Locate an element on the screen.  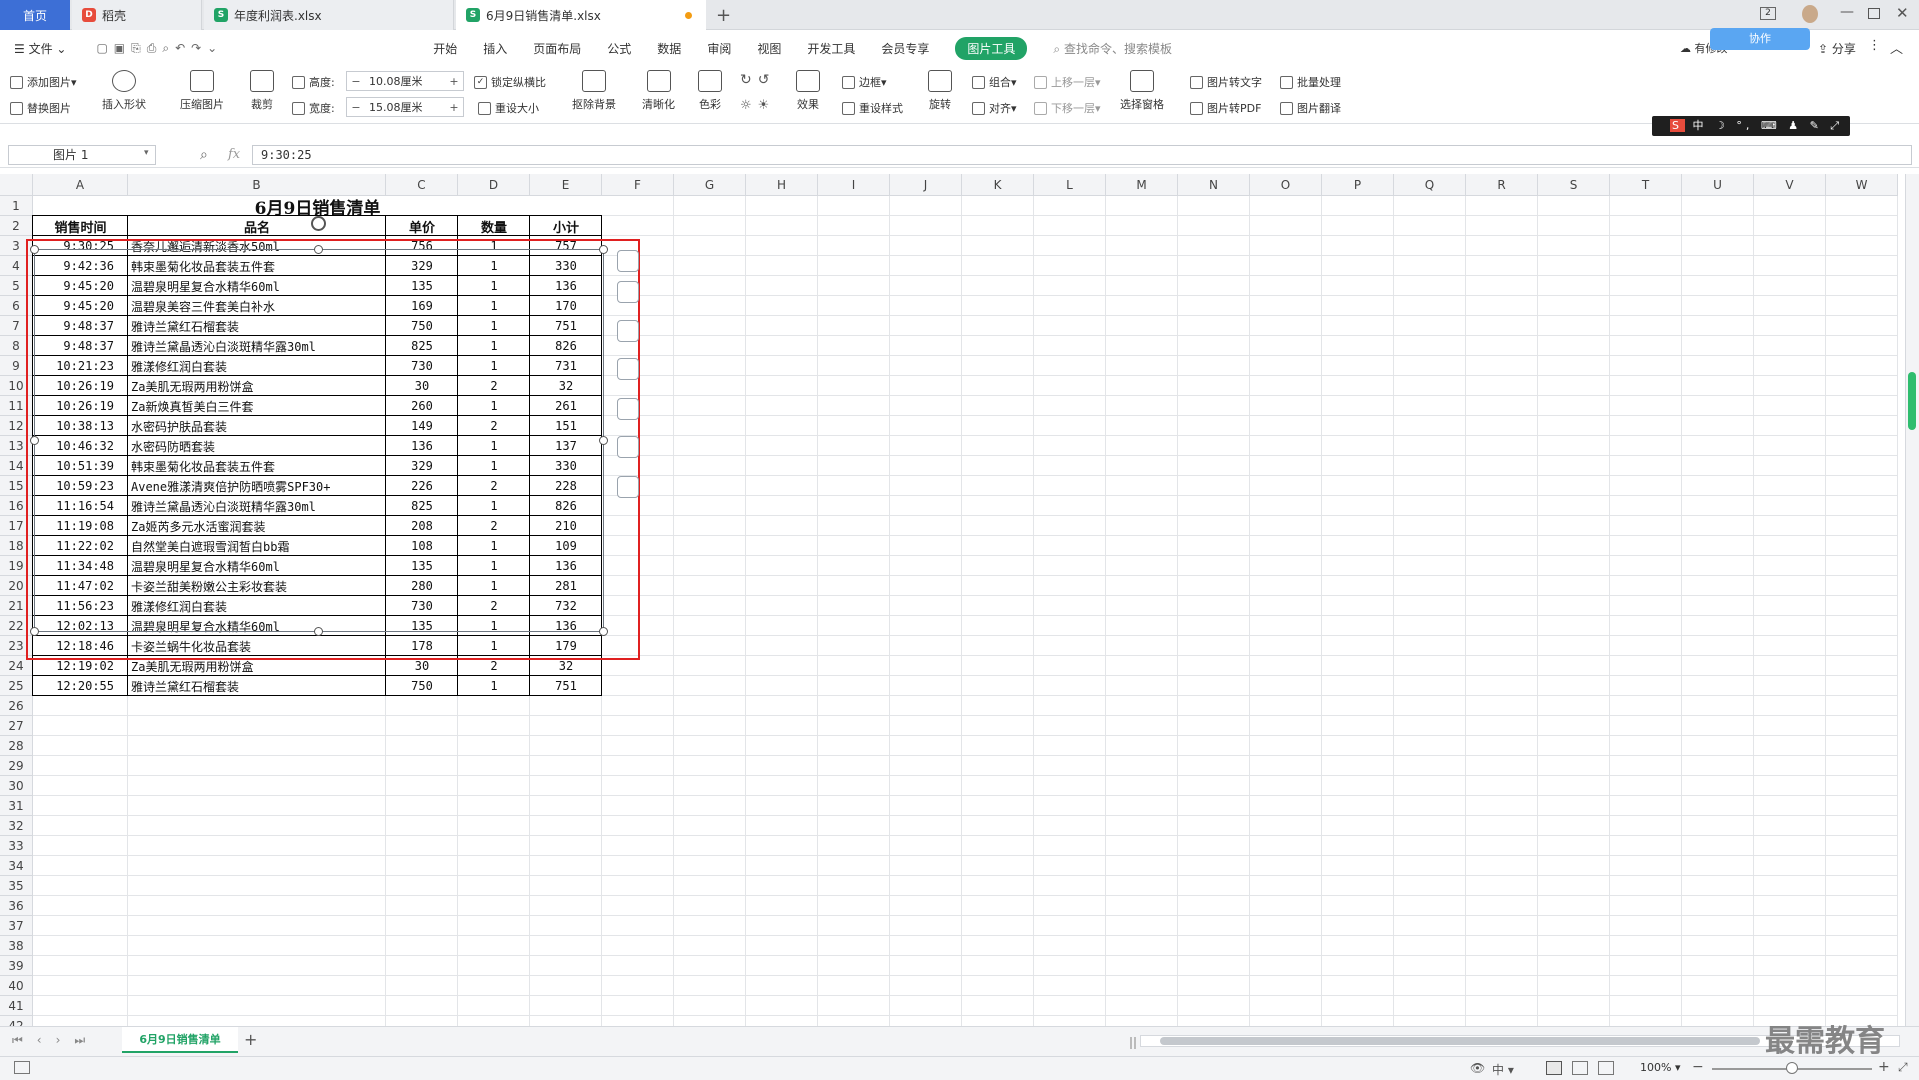
row-header: 26 is located at coordinates (16, 706).